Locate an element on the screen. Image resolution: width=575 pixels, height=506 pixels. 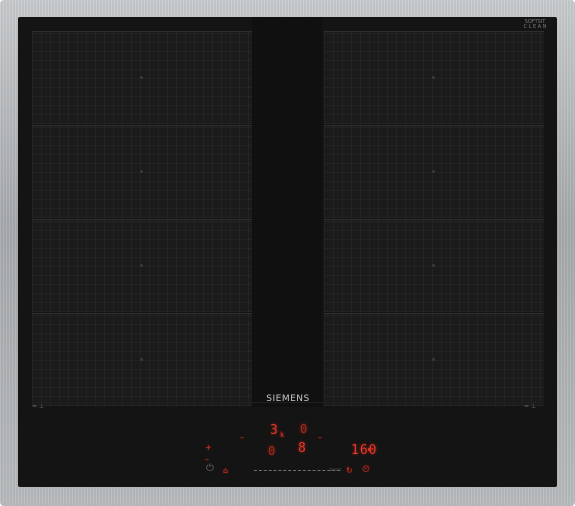
left-zone-icon: ≈ ⊥ is located at coordinates (38, 406).